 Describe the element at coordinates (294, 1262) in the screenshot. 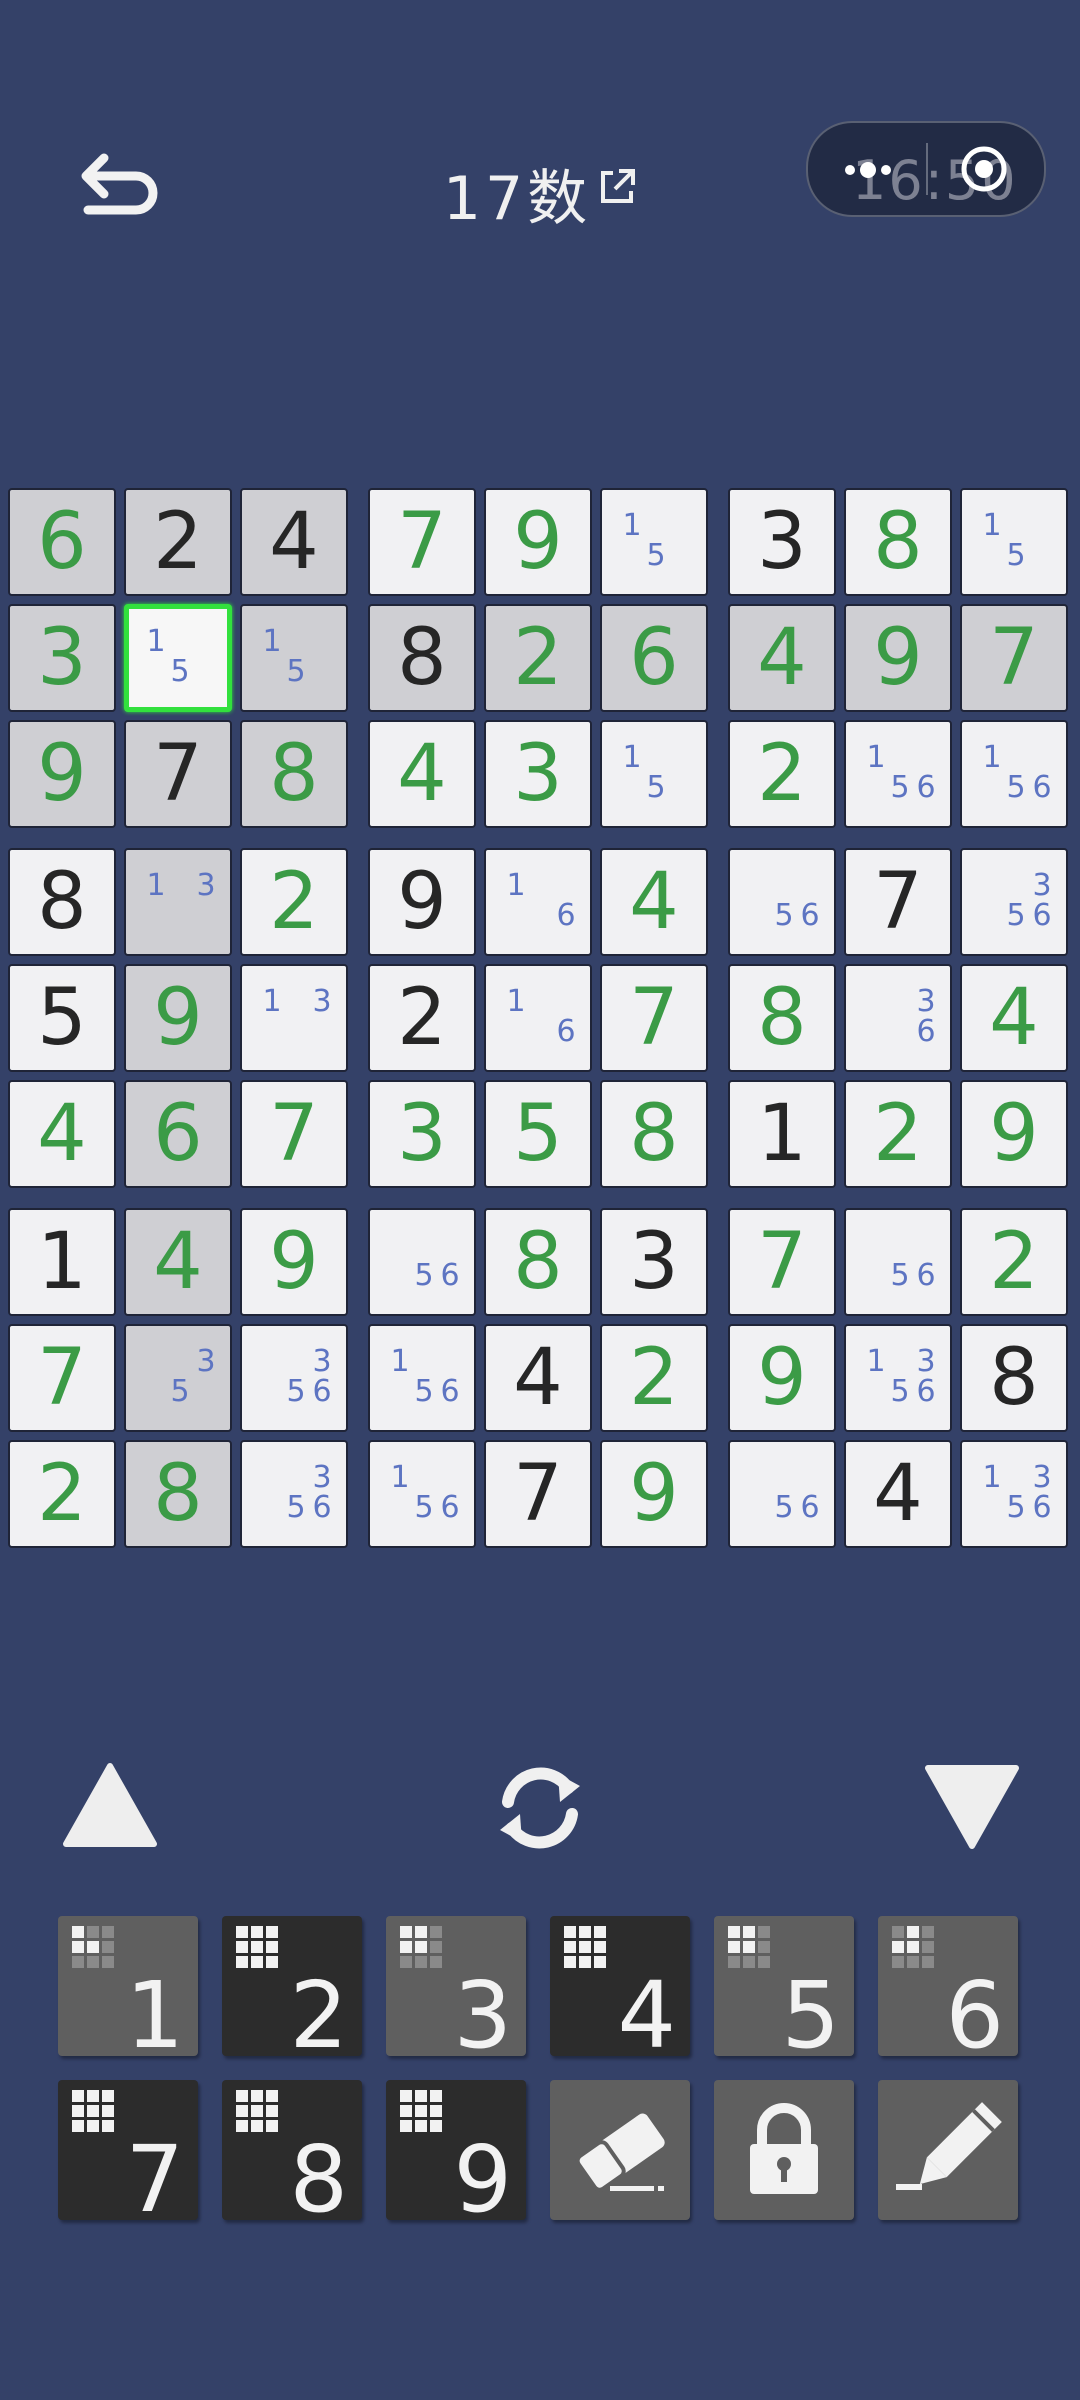

I see `sudoku-cell-r7c3: 9` at that location.